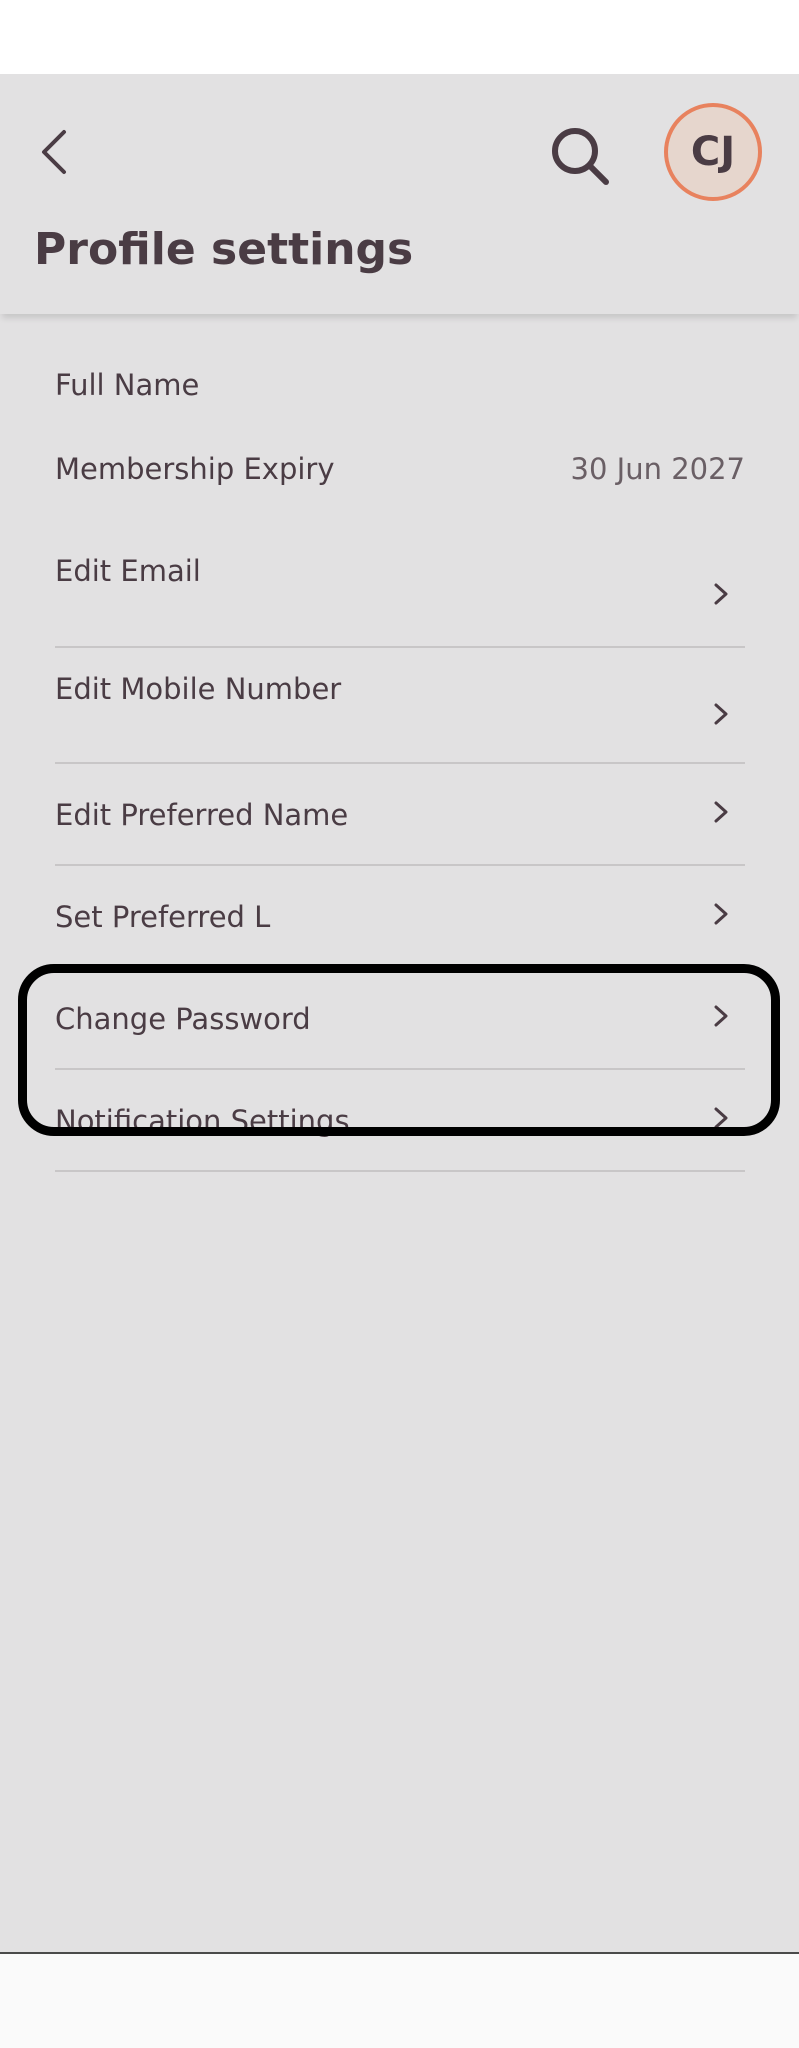 The height and width of the screenshot is (2048, 799). What do you see at coordinates (400, 1019) in the screenshot?
I see `change-password-row: Change Password` at bounding box center [400, 1019].